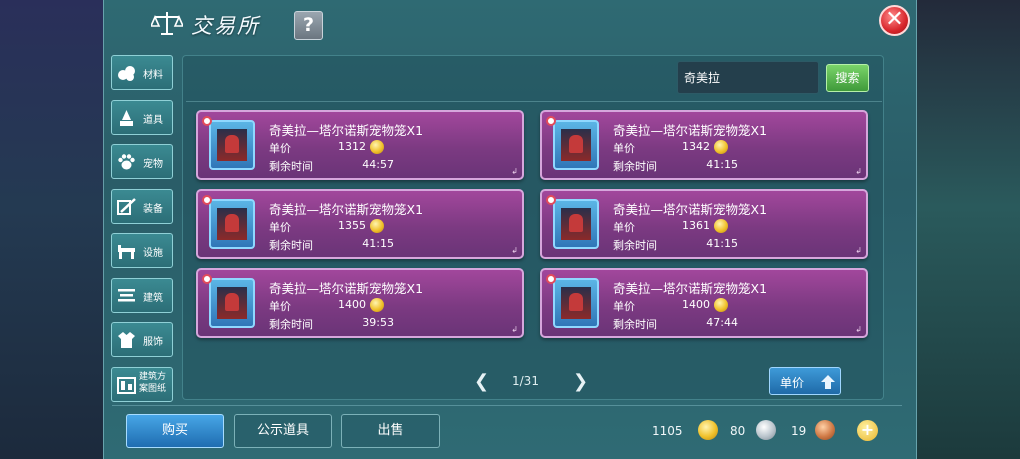  What do you see at coordinates (142, 72) in the screenshot?
I see `sidebar-item-materials: 材料` at bounding box center [142, 72].